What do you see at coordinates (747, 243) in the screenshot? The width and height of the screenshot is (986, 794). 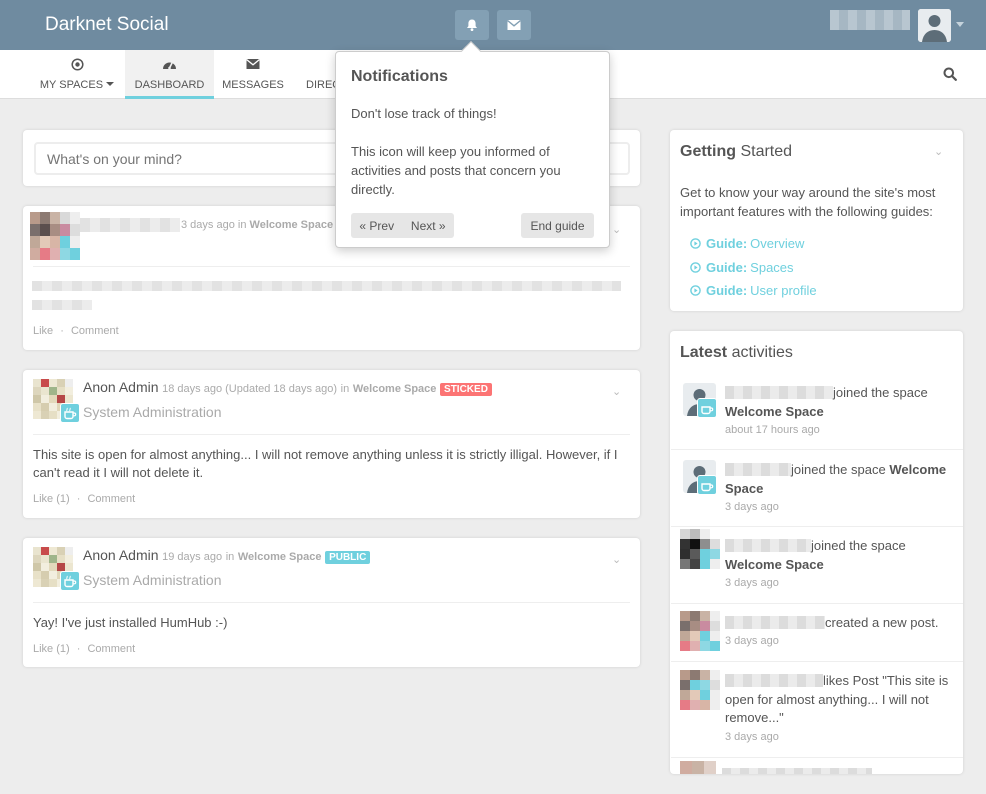 I see `guide-overview-link: Guide: Overview` at bounding box center [747, 243].